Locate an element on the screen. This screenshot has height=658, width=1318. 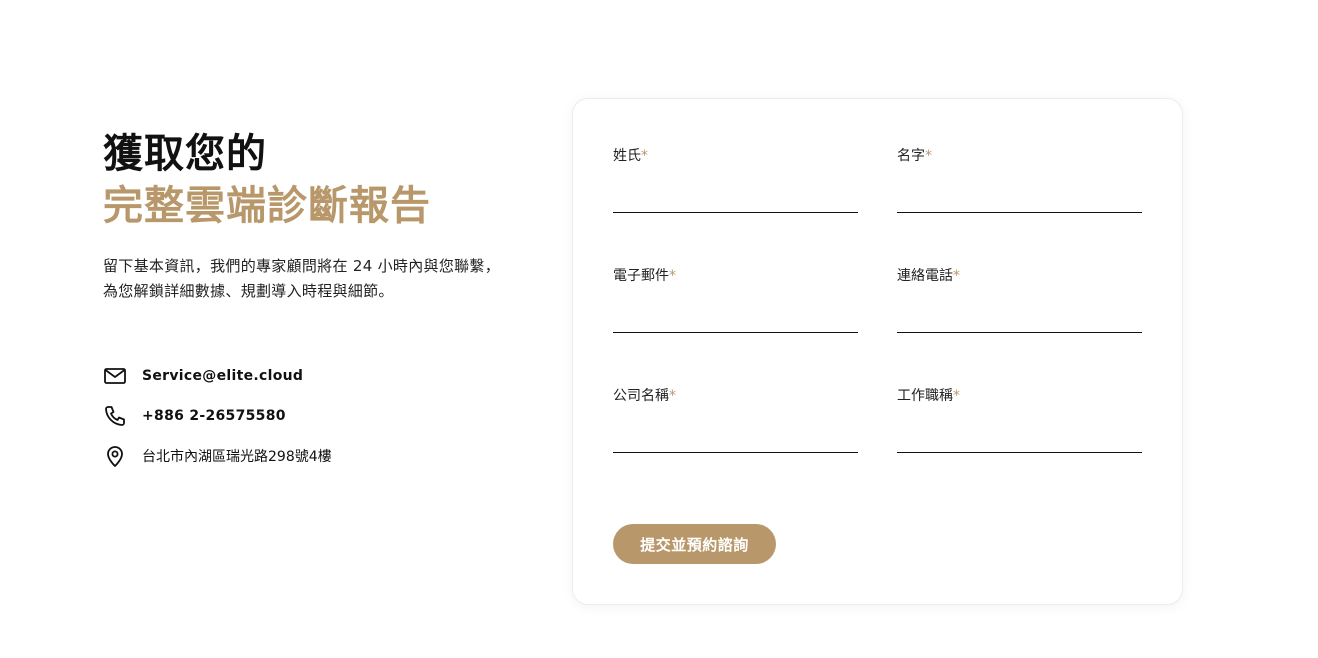
first-name-field: 名字* is located at coordinates (1019, 179).